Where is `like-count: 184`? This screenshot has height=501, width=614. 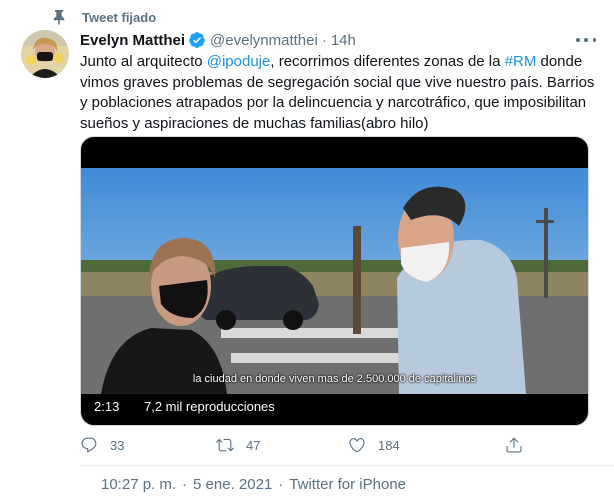 like-count: 184 is located at coordinates (389, 445).